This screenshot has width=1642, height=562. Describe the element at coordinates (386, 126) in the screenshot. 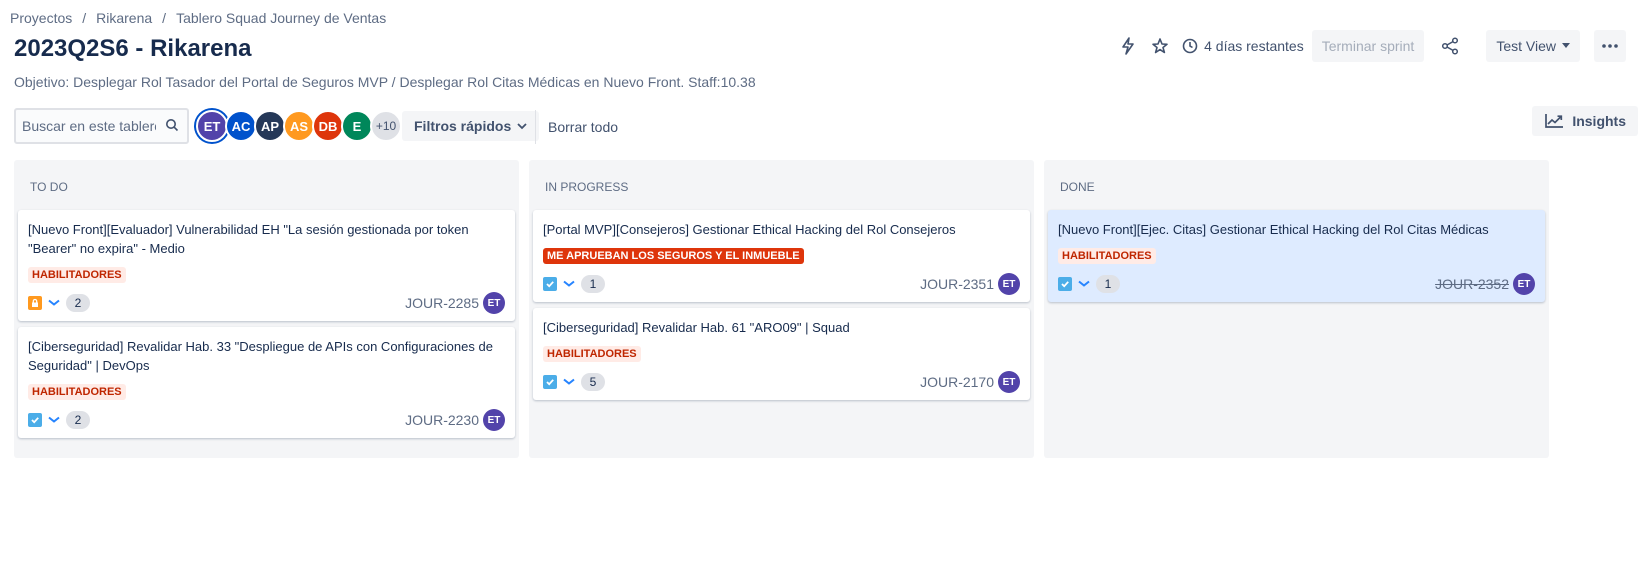

I see `avatar-filter-more: +10` at that location.